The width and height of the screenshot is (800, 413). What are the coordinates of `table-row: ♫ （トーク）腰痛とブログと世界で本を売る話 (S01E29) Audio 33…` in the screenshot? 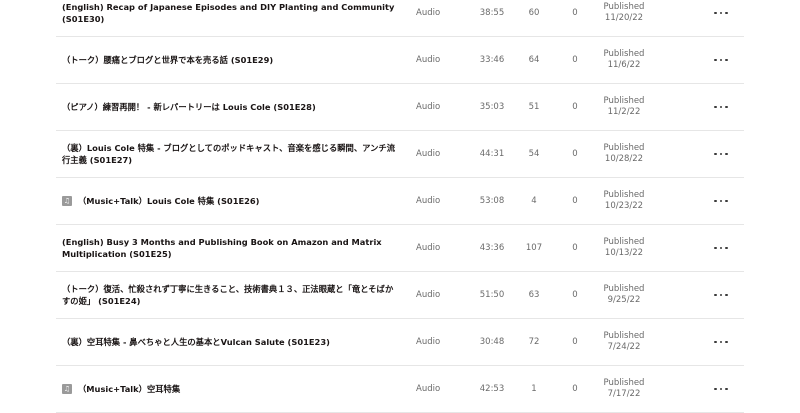 It's located at (400, 60).